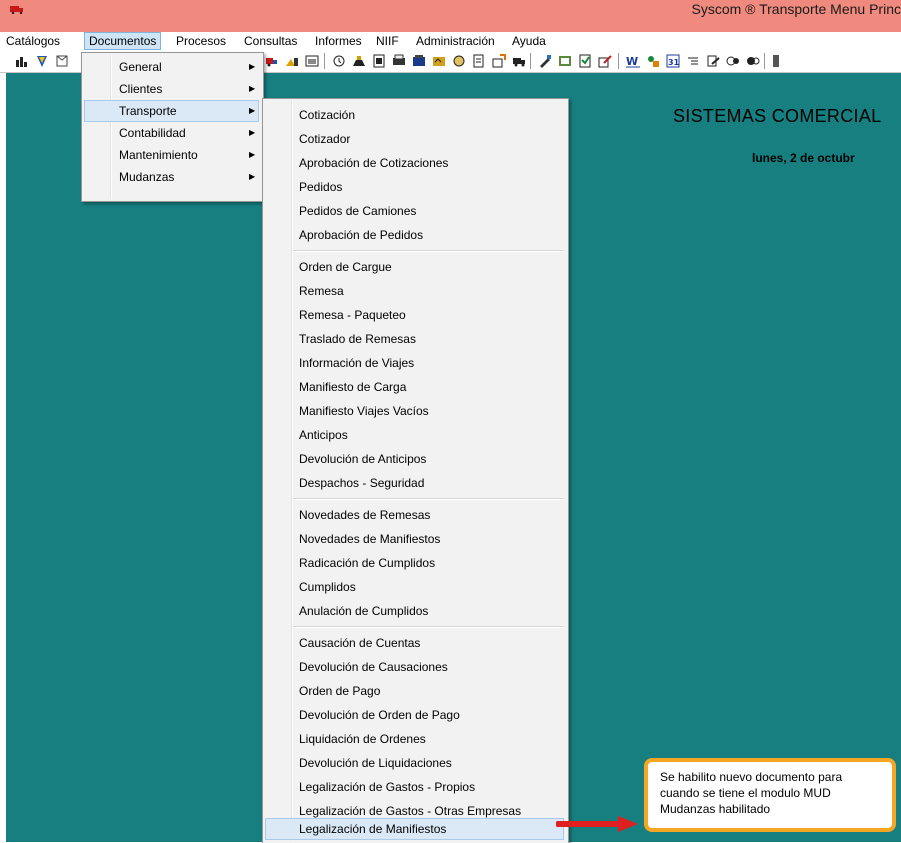 The height and width of the screenshot is (843, 901). What do you see at coordinates (745, 793) in the screenshot?
I see `callout-line: cuando se tiene el modulo MUD` at bounding box center [745, 793].